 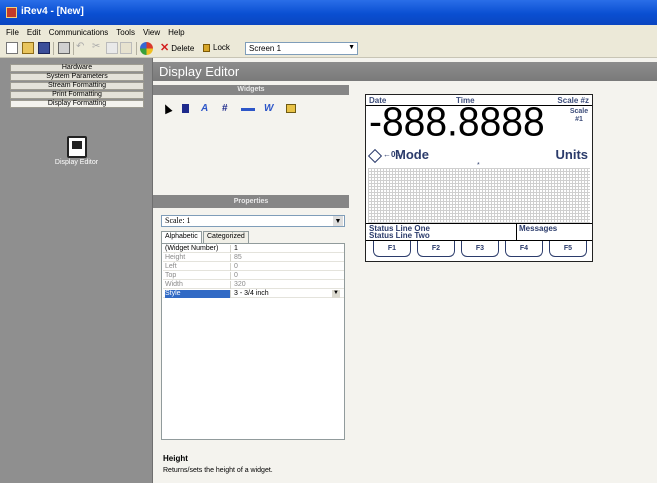 I want to click on delete-label: Delete, so click(x=183, y=48).